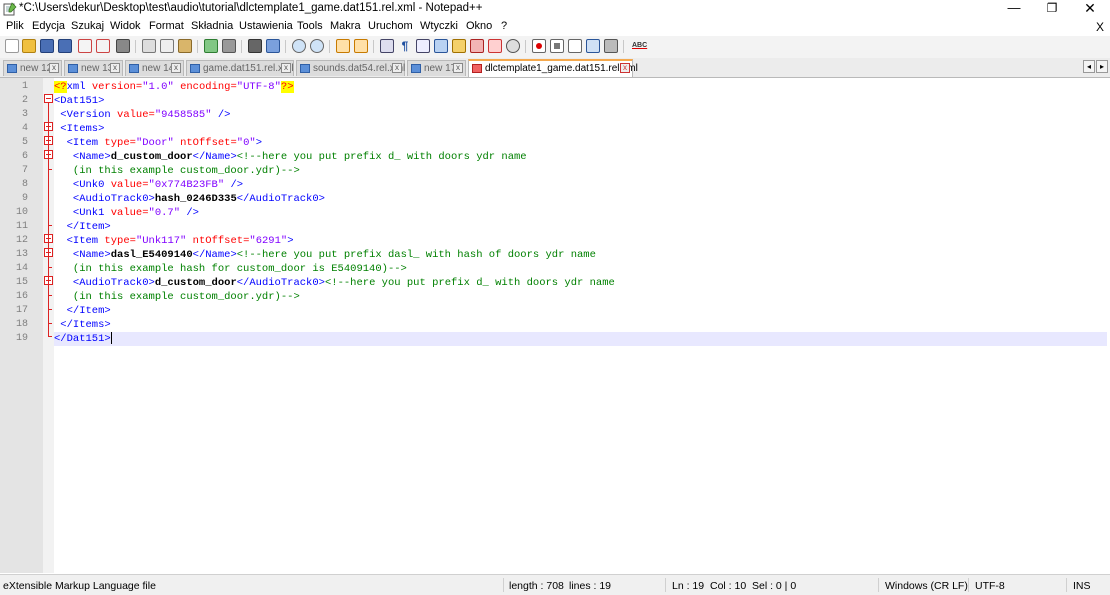 The image size is (1110, 595). Describe the element at coordinates (48, 26) in the screenshot. I see `menu-edycja: Edycja` at that location.